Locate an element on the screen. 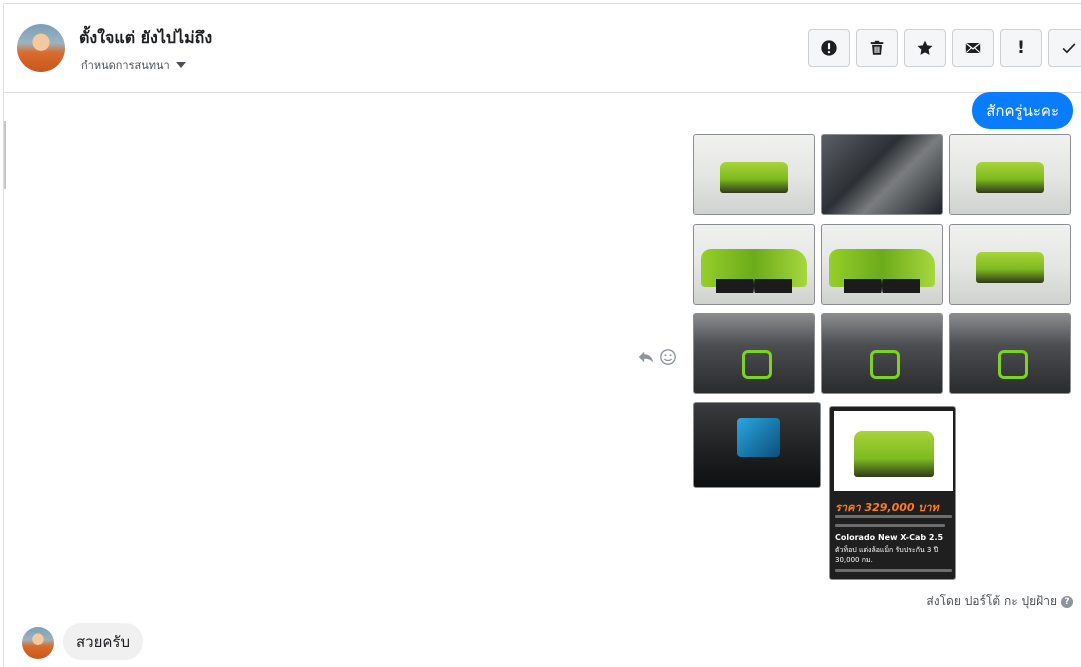 This screenshot has width=1081, height=667. emoji-reaction-icon is located at coordinates (668, 357).